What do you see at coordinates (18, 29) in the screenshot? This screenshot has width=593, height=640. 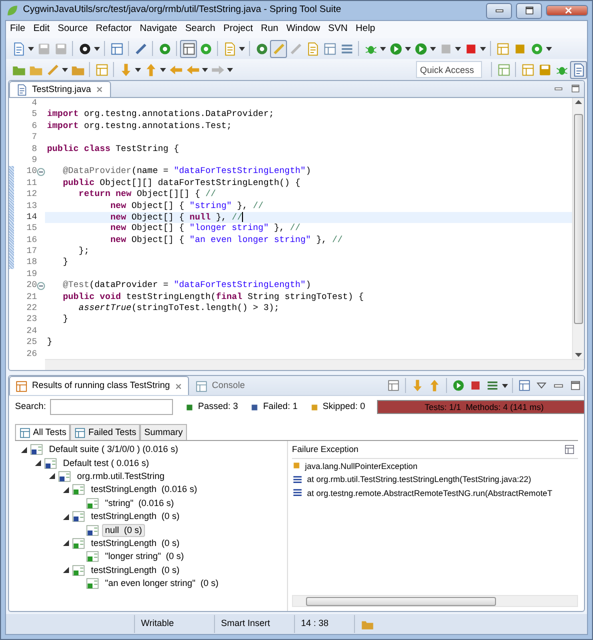 I see `menu-item: File` at bounding box center [18, 29].